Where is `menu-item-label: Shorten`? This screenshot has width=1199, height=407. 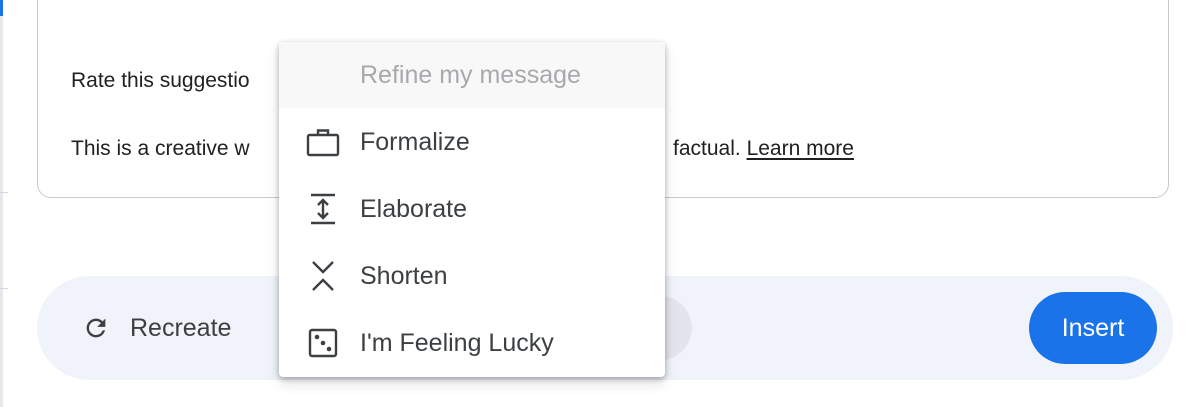
menu-item-label: Shorten is located at coordinates (404, 275).